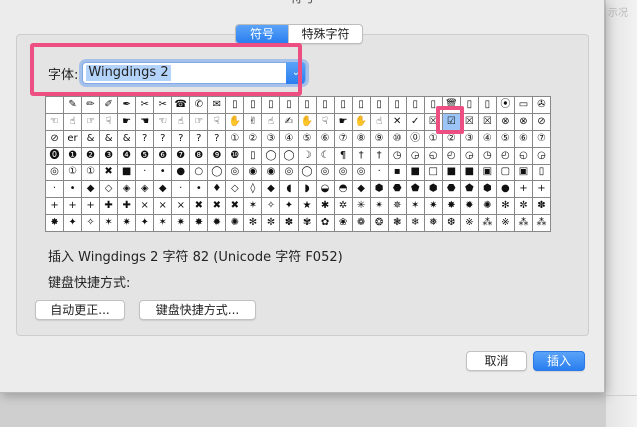  What do you see at coordinates (91, 122) in the screenshot?
I see `symbol-cell: ☞` at bounding box center [91, 122].